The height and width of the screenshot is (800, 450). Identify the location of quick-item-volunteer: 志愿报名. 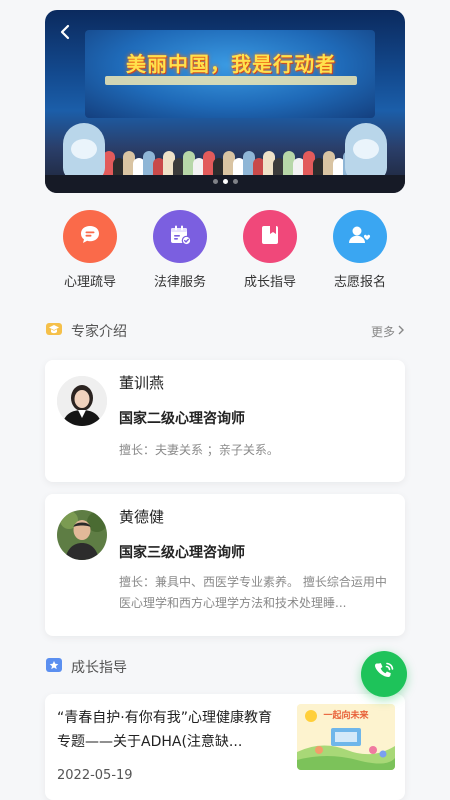
(360, 250).